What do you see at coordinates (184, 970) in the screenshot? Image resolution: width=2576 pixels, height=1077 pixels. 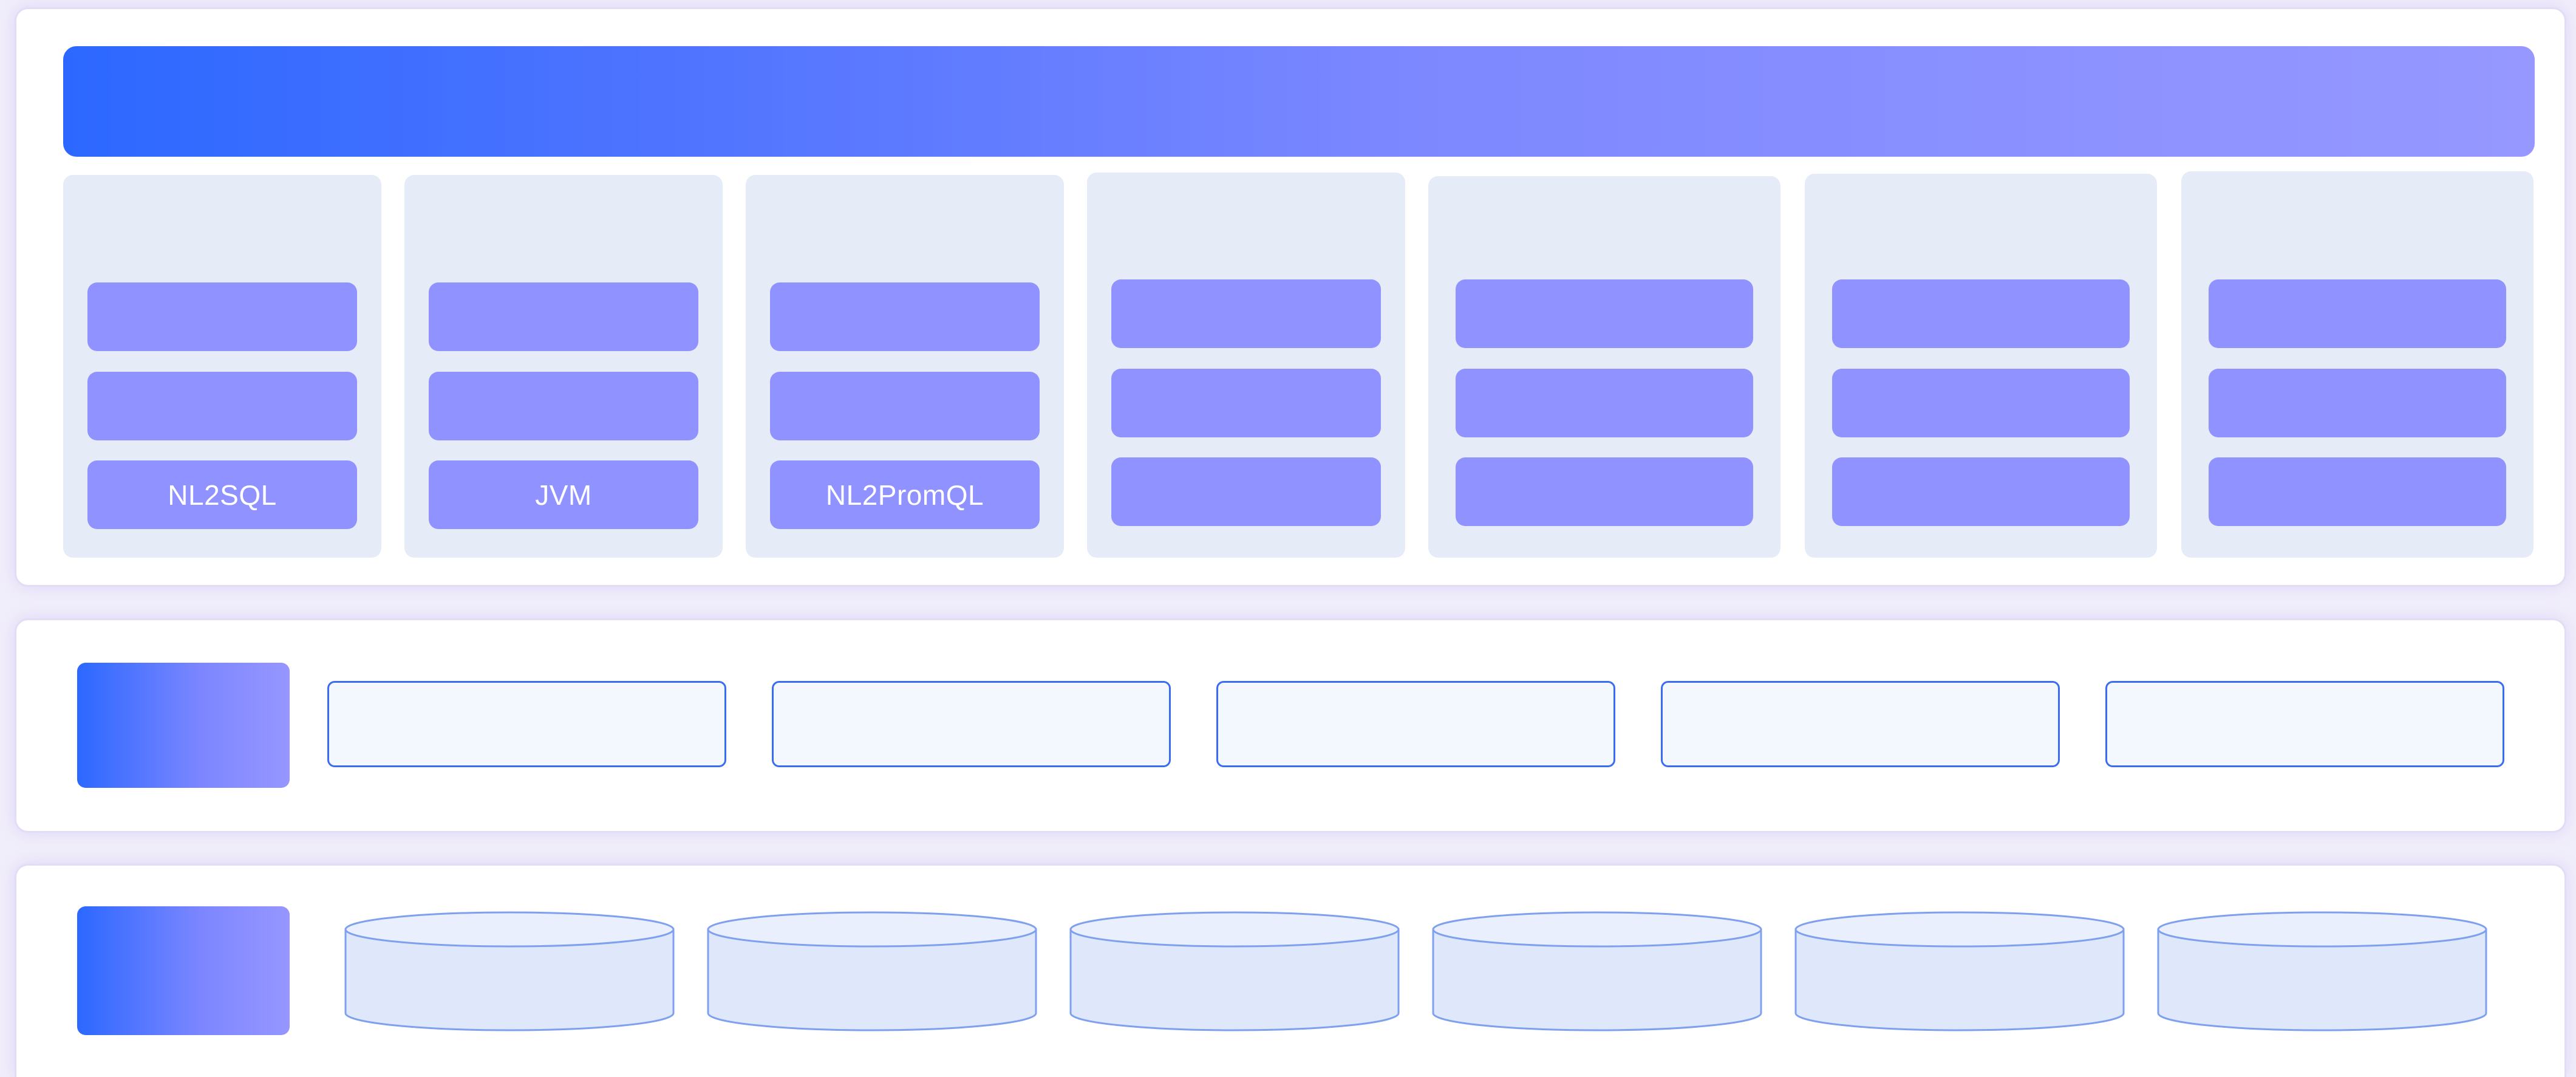 I see `data-layer-label` at bounding box center [184, 970].